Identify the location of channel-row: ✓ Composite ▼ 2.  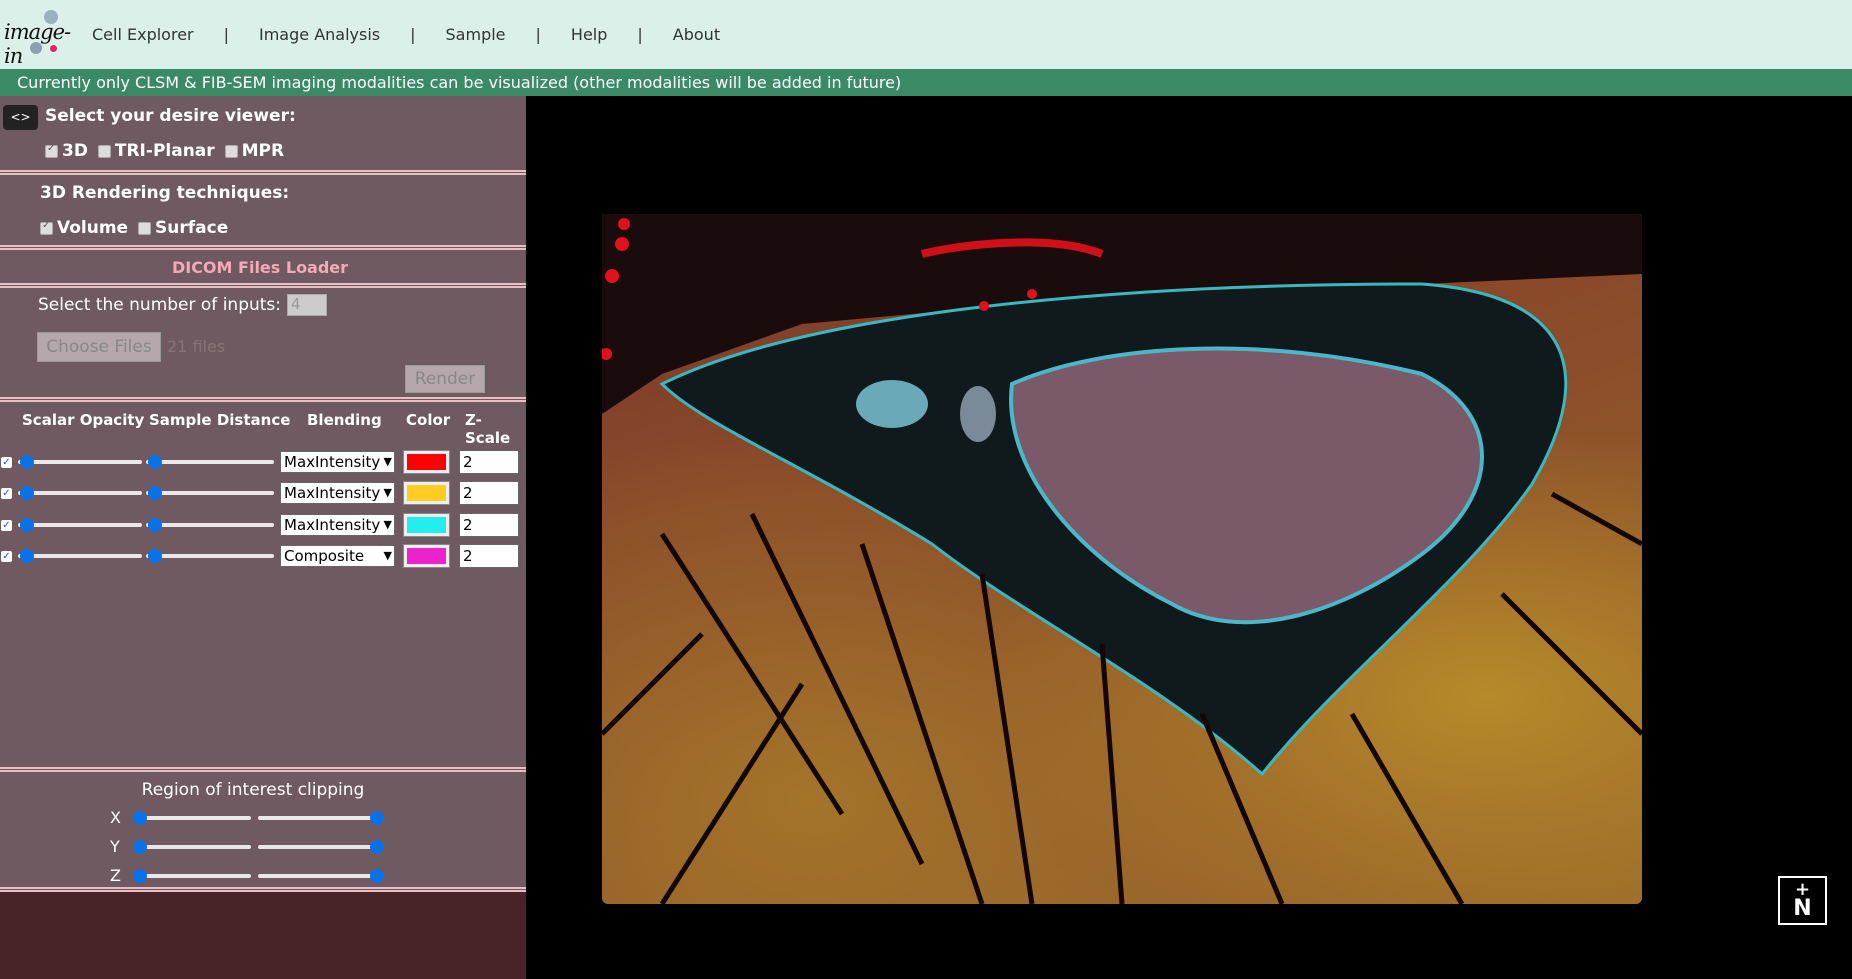
(263, 556).